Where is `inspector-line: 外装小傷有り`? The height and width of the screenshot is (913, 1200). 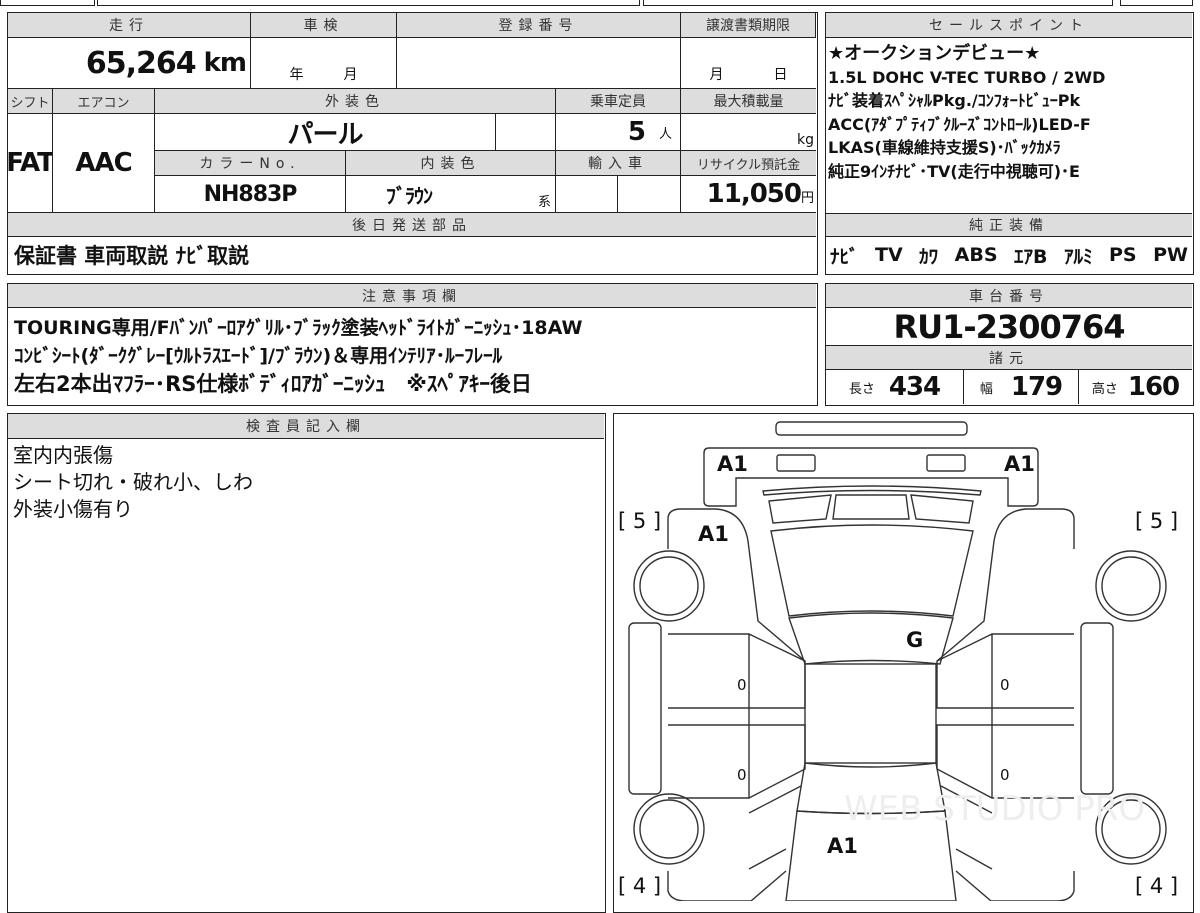 inspector-line: 外装小傷有り is located at coordinates (73, 509).